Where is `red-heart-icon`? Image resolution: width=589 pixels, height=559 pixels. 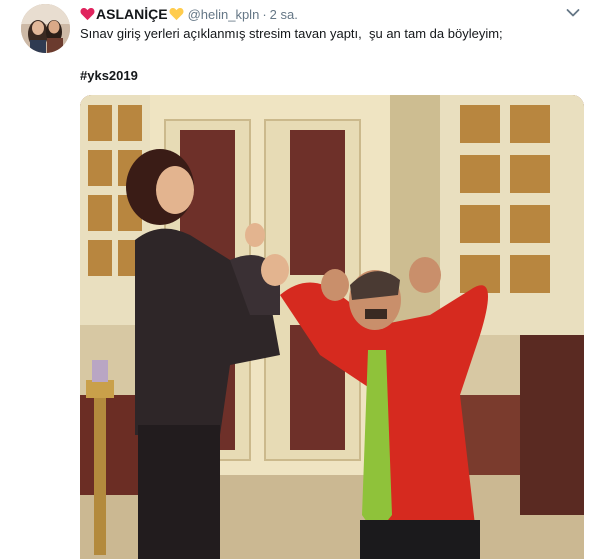
red-heart-icon is located at coordinates (87, 14).